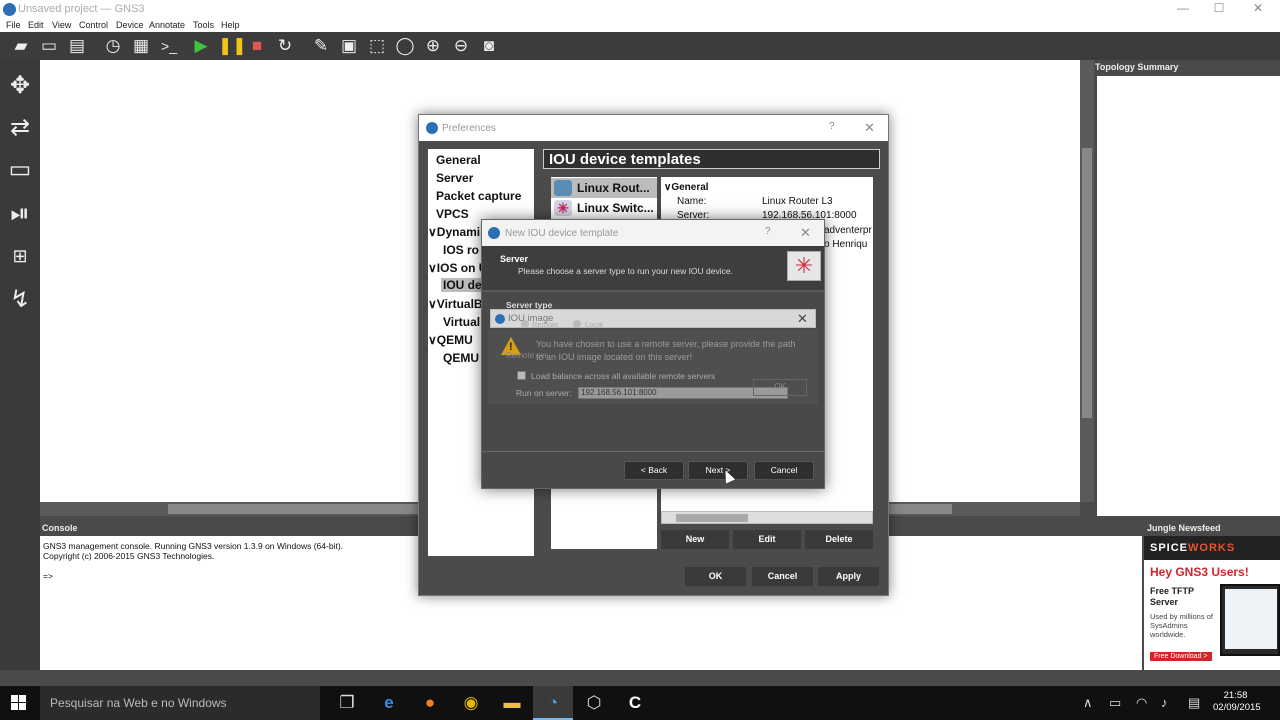 The height and width of the screenshot is (720, 1280). What do you see at coordinates (454, 178) in the screenshot?
I see `nav-server: Server` at bounding box center [454, 178].